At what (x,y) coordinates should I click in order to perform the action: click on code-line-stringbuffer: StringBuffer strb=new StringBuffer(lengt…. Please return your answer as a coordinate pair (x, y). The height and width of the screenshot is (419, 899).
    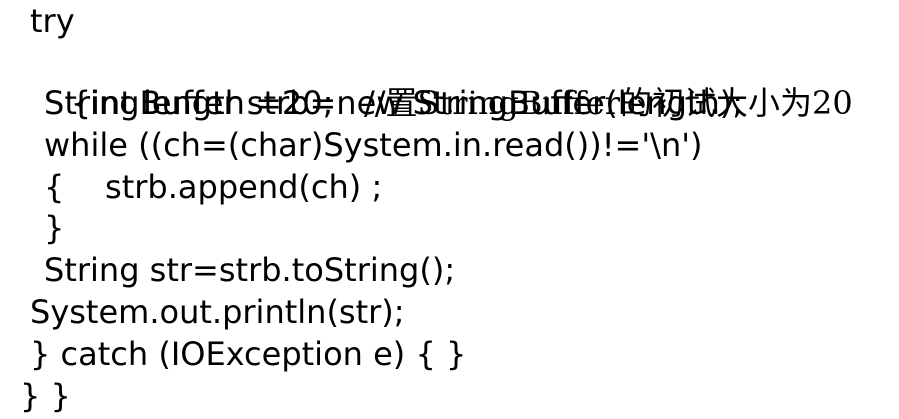
    Looking at the image, I should click on (393, 103).